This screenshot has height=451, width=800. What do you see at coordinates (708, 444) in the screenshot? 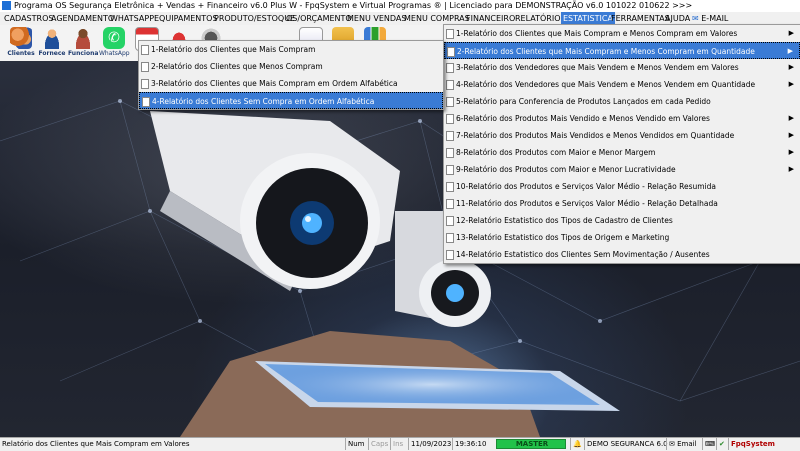
I see `keyboard-icon: ⌨` at bounding box center [708, 444].